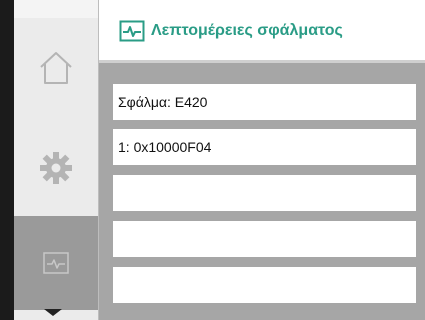  I want to click on gear-icon, so click(56, 168).